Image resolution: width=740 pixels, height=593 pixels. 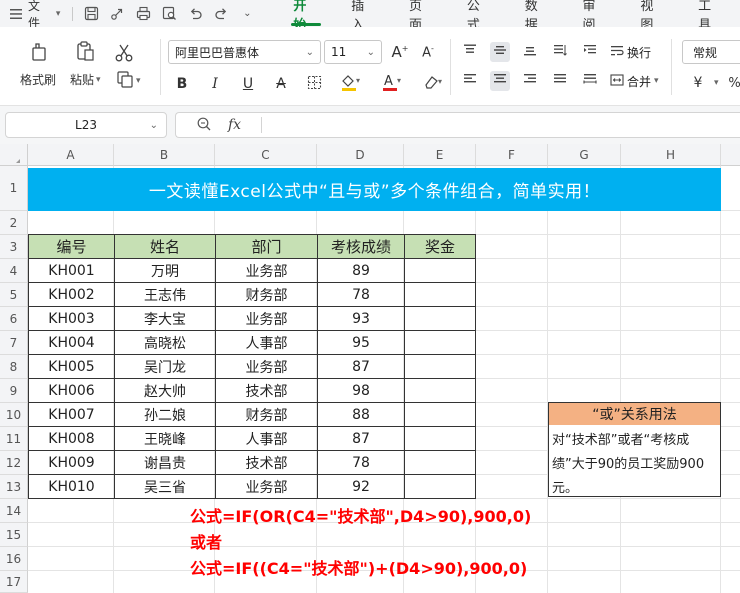 I want to click on note-body: 对“技术部”或者“考核成绩”大于90的员工奖励900元。, so click(x=634, y=461).